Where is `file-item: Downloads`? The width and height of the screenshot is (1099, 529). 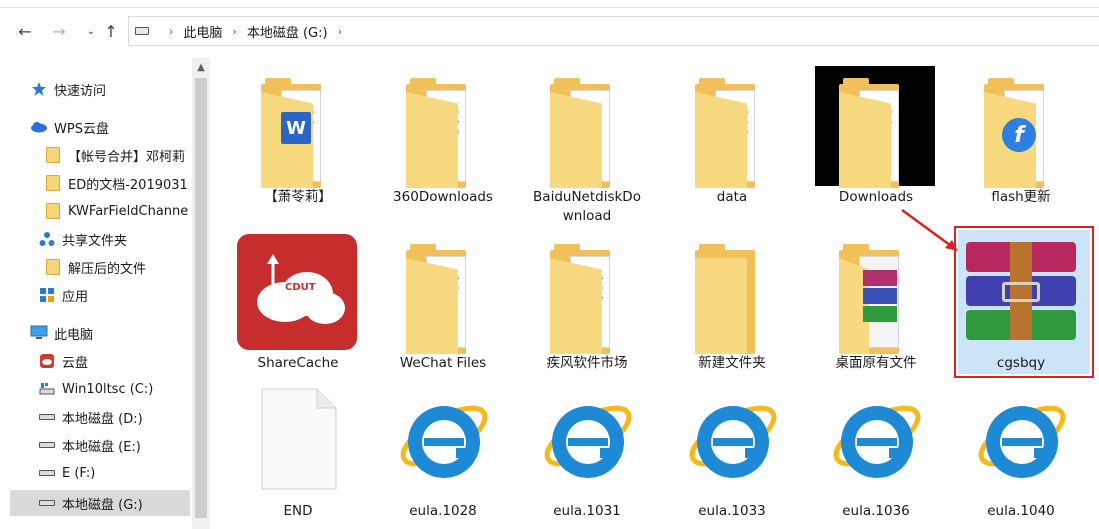 file-item: Downloads is located at coordinates (876, 153).